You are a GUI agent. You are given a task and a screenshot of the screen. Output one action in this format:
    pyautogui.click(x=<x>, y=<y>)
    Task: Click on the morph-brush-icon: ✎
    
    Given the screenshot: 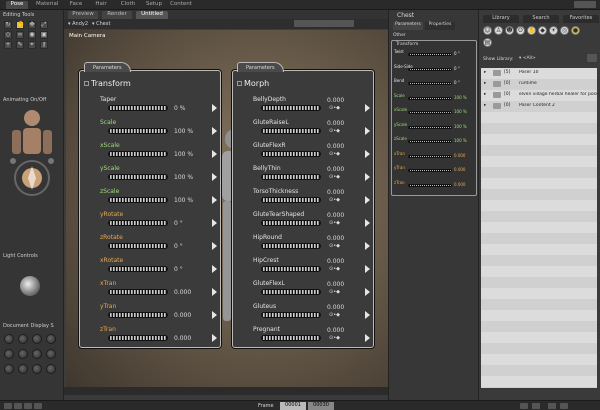 What is the action you would take?
    pyautogui.click(x=20, y=45)
    